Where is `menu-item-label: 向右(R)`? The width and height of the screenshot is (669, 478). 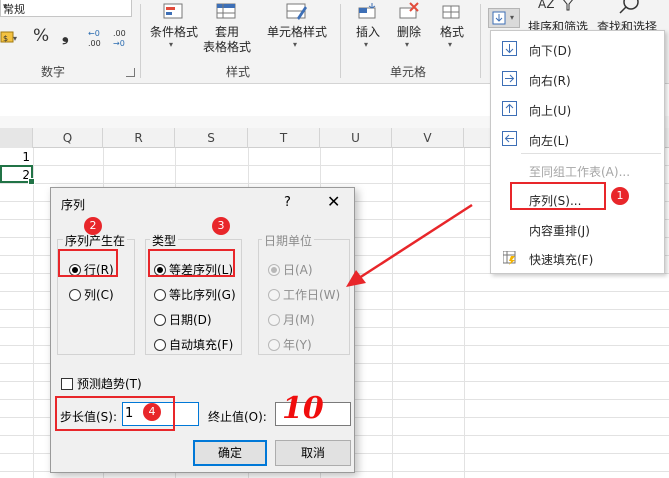
menu-item-label: 向右(R) is located at coordinates (550, 81).